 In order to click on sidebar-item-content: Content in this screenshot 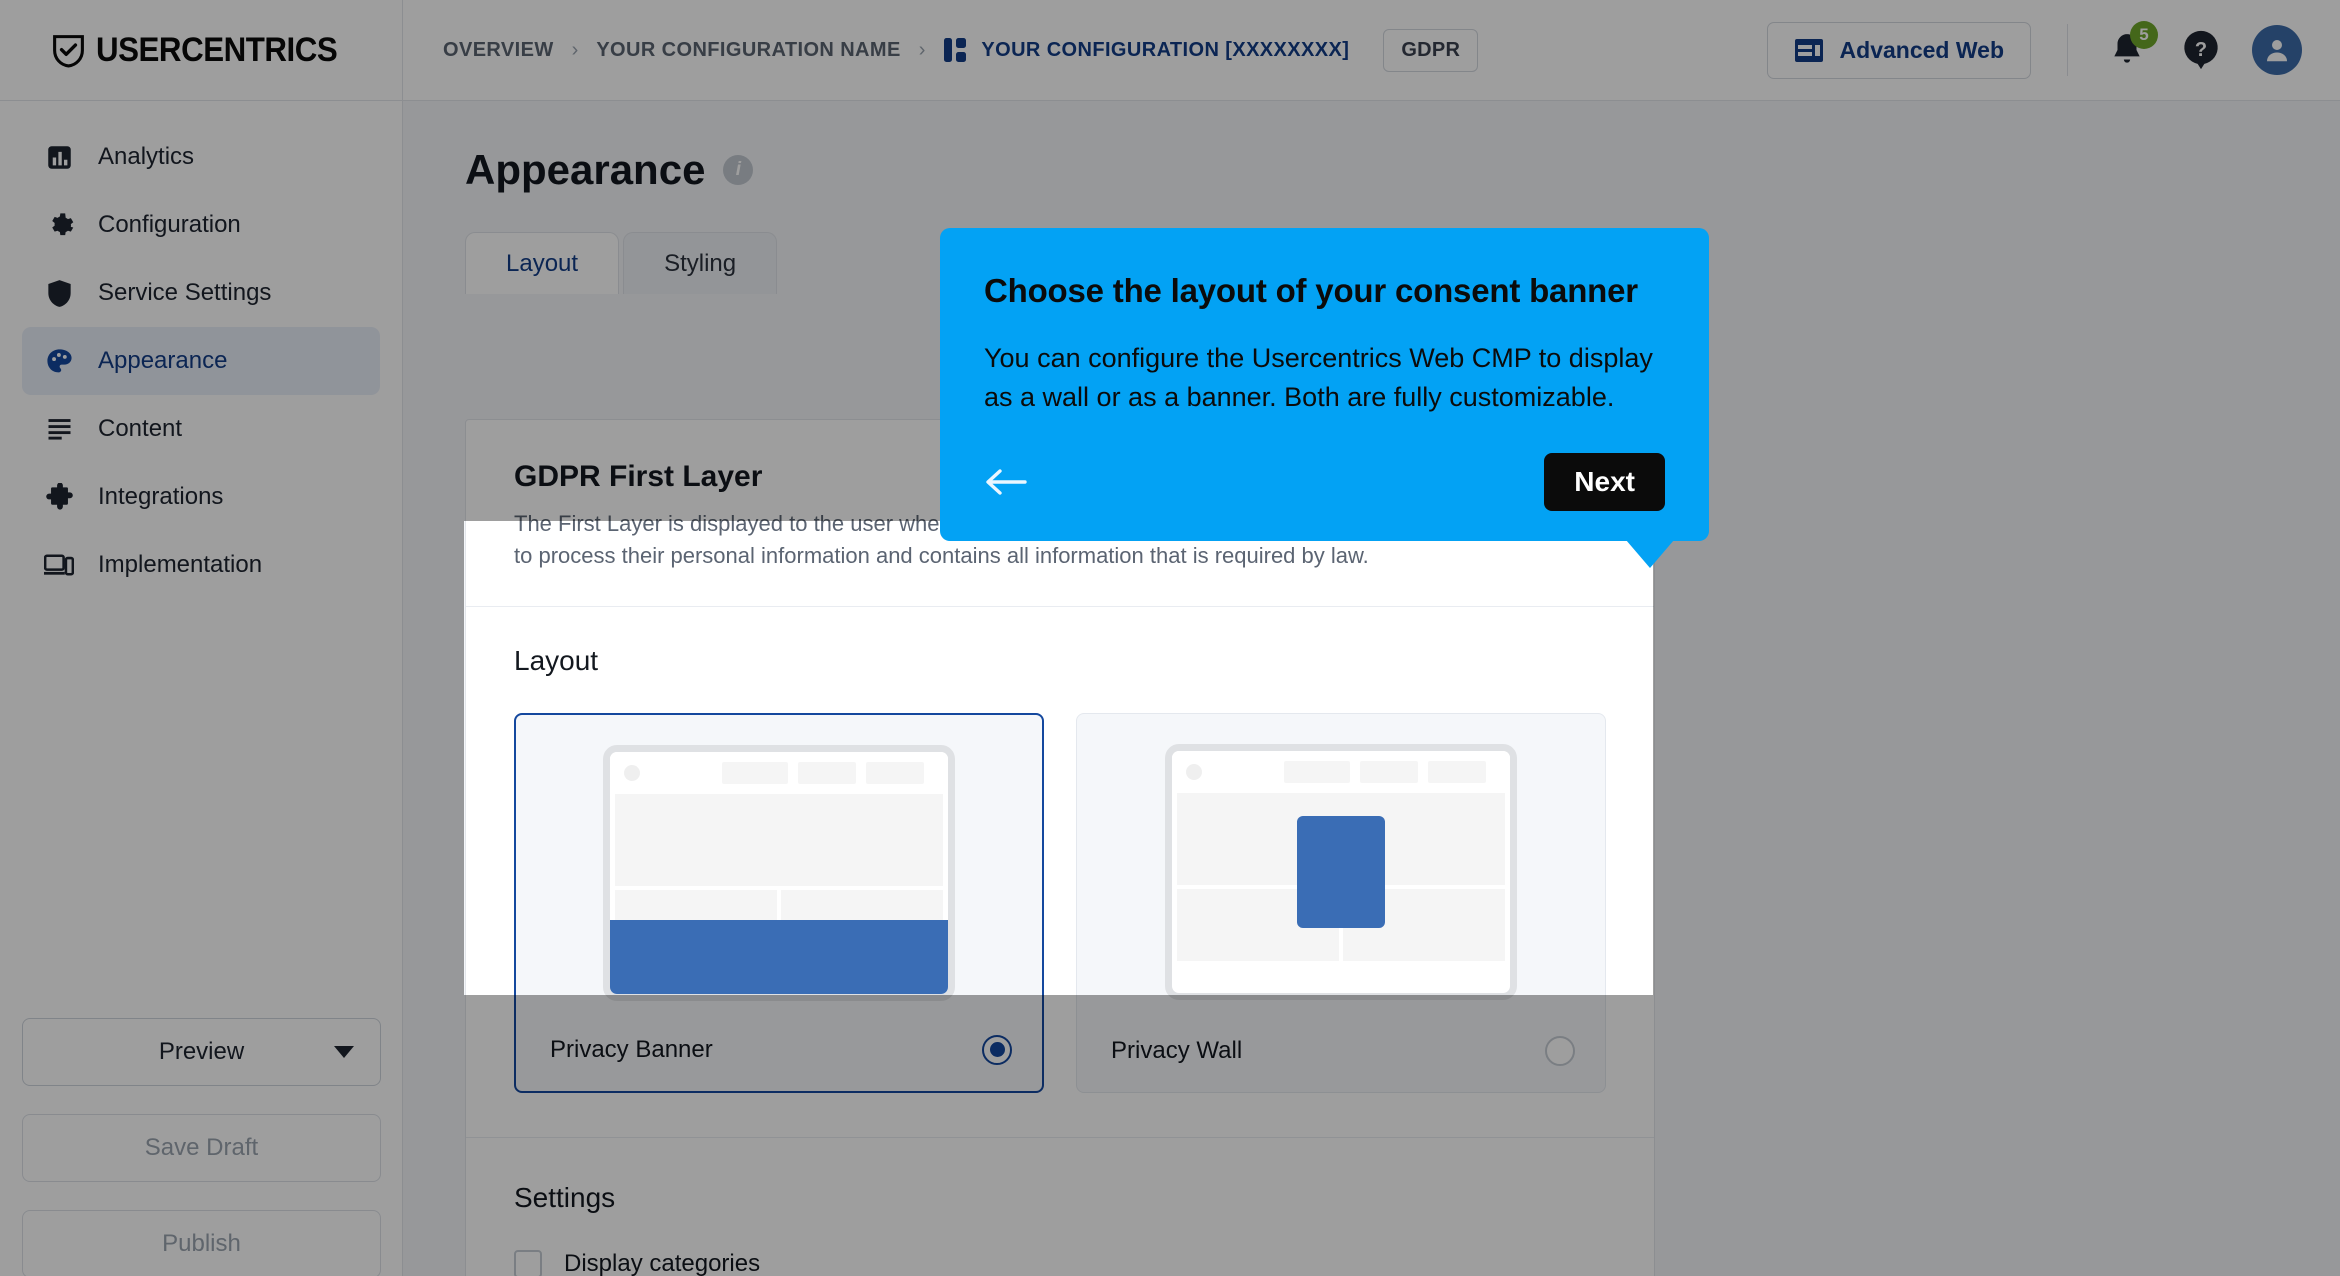, I will do `click(201, 429)`.